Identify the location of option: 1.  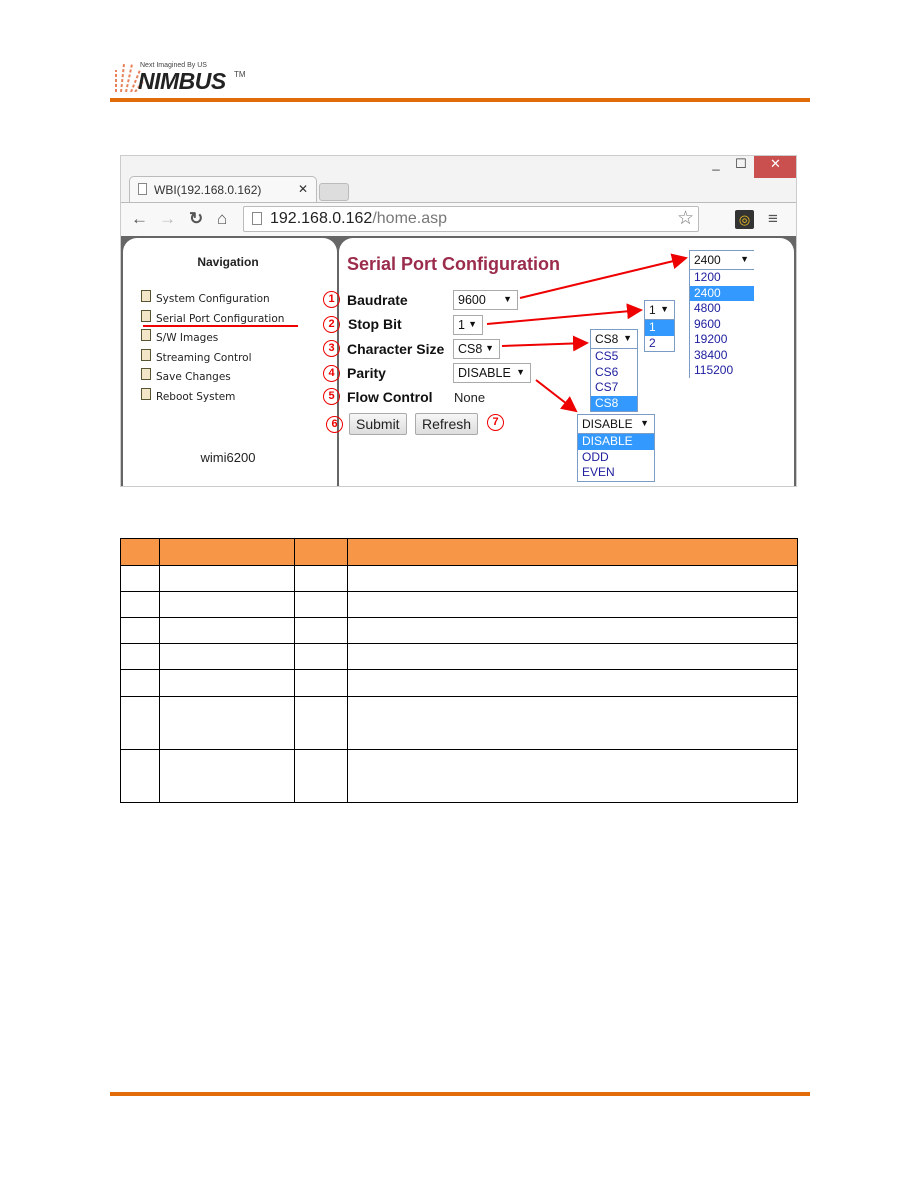
(659, 328).